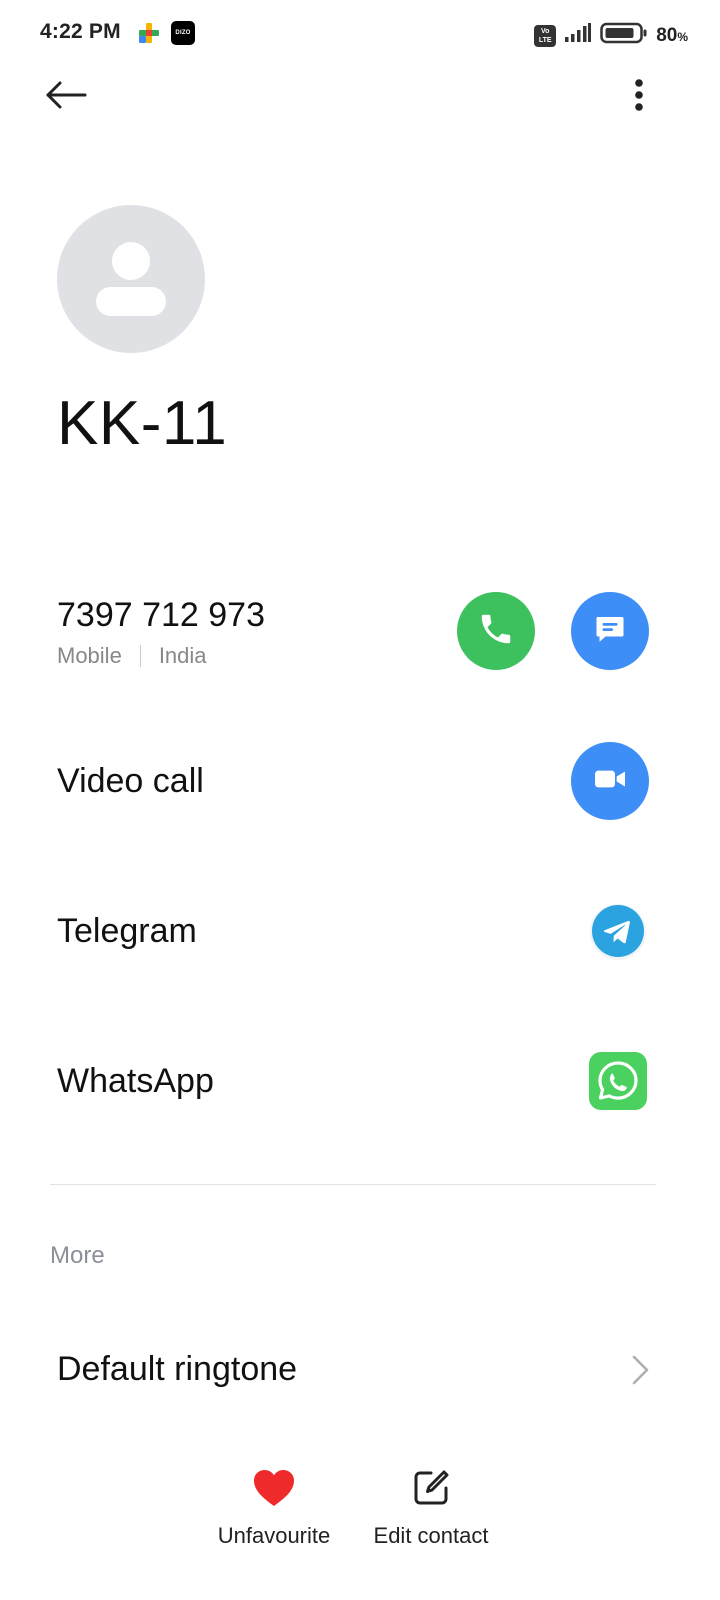 This screenshot has width=720, height=1600. Describe the element at coordinates (135, 1081) in the screenshot. I see `whatsapp-label: WhatsApp` at that location.